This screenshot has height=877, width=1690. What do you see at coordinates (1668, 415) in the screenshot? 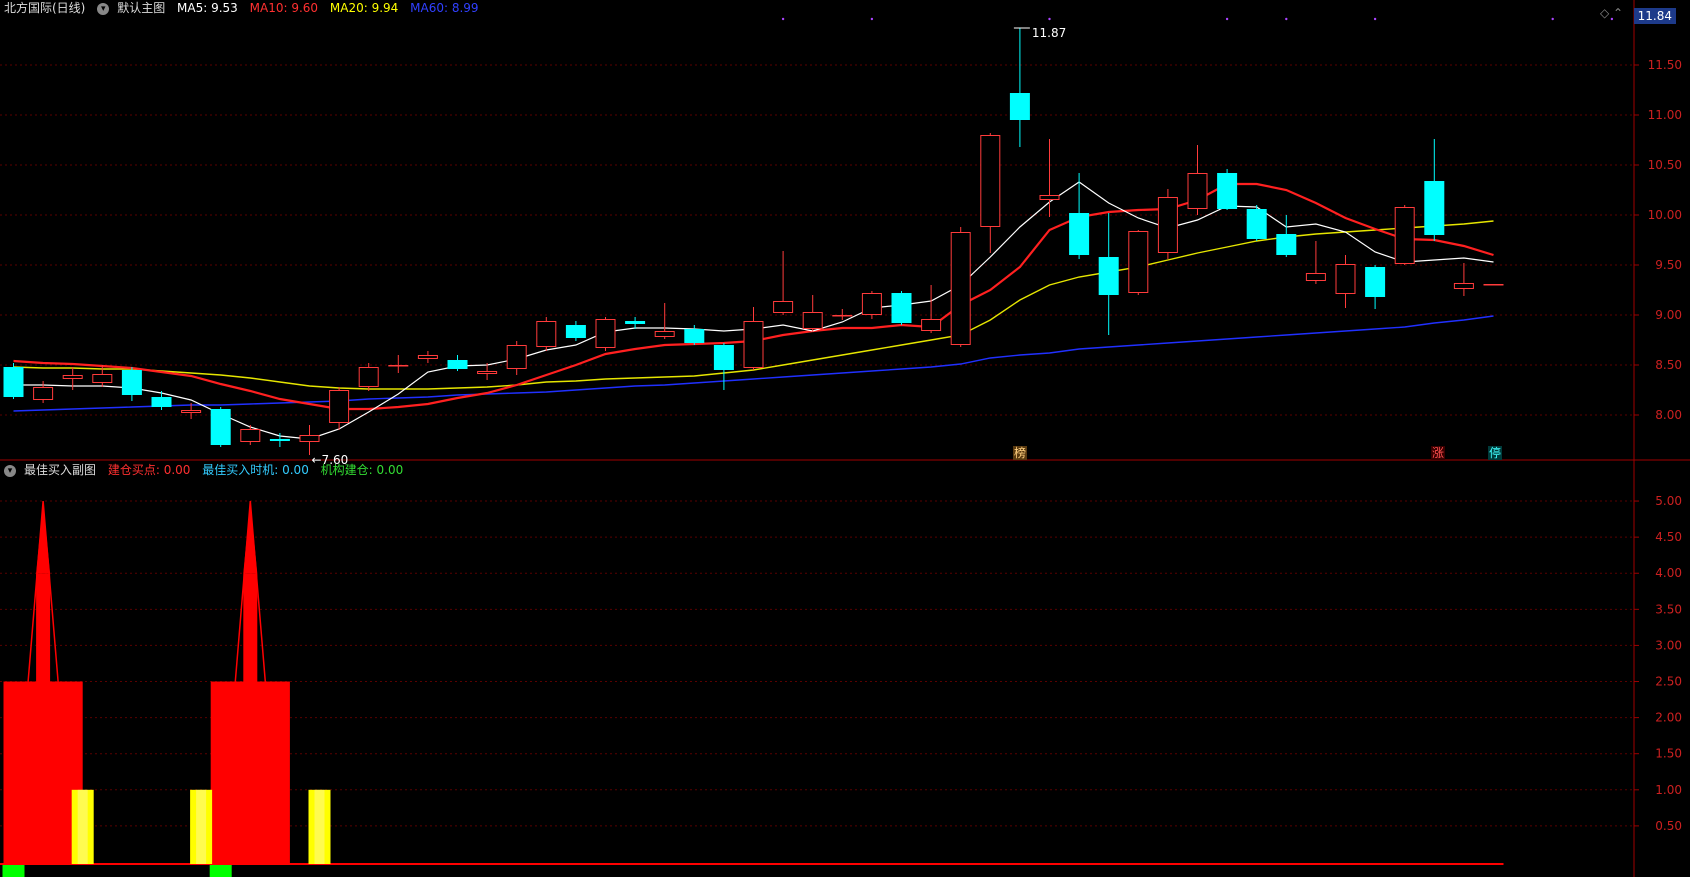
I see `price-tick-label: 8.00` at bounding box center [1668, 415].